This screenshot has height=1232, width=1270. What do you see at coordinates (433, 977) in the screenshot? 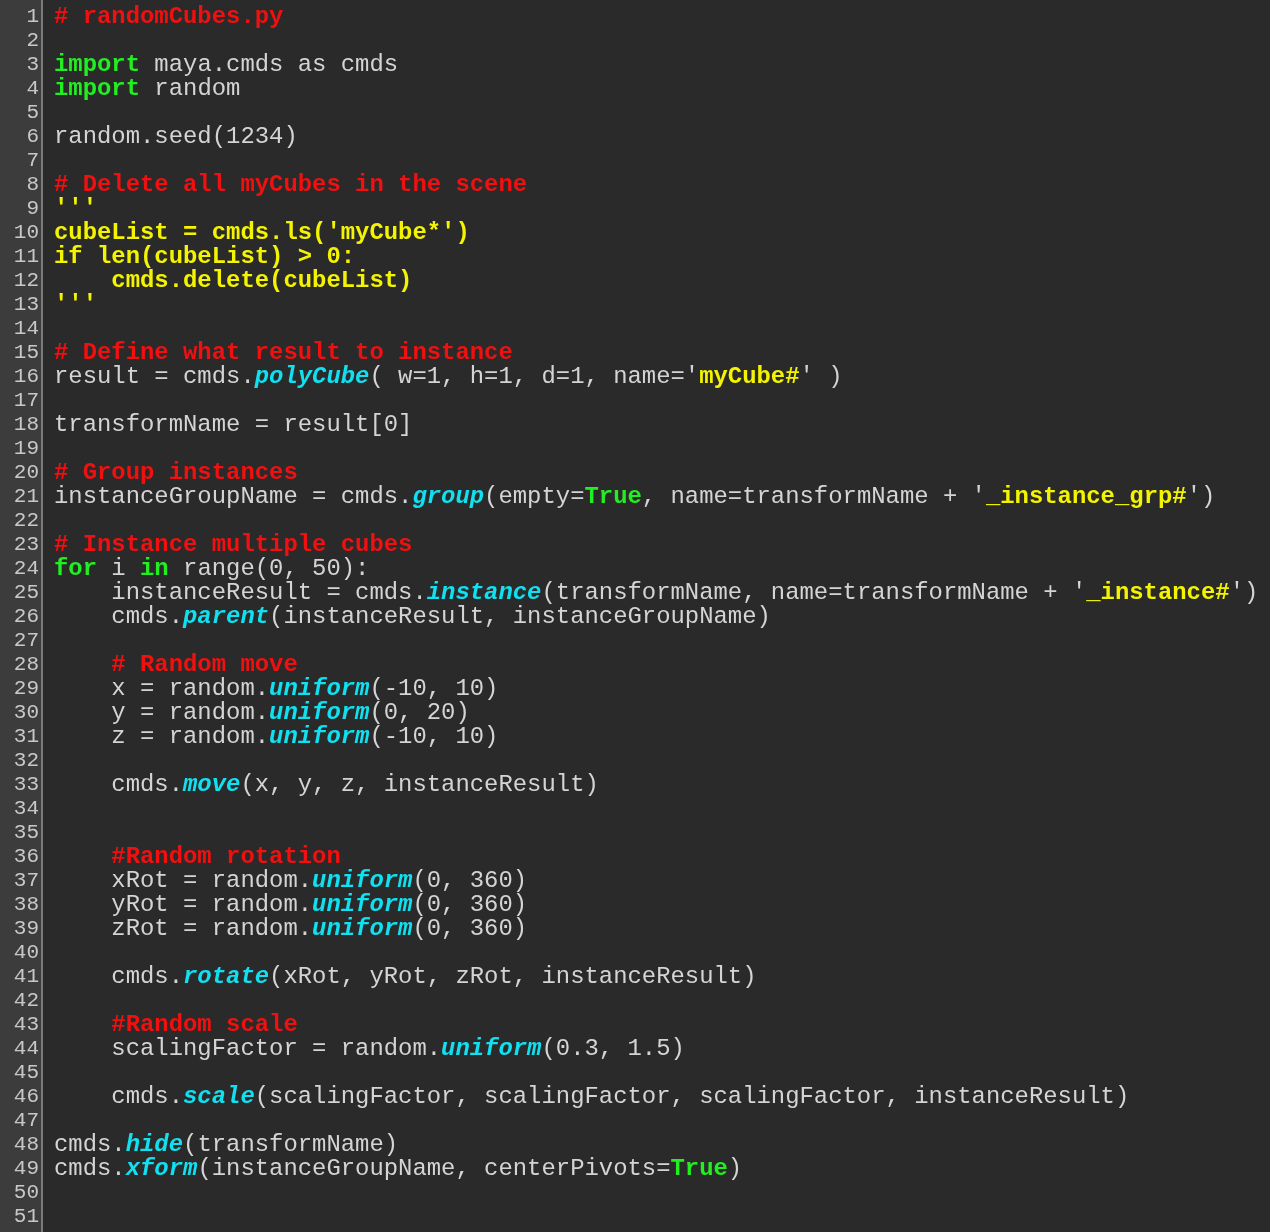
I see `code-line: cmds.rotate(xRot, yRot, zRot, instanceResult)` at bounding box center [433, 977].